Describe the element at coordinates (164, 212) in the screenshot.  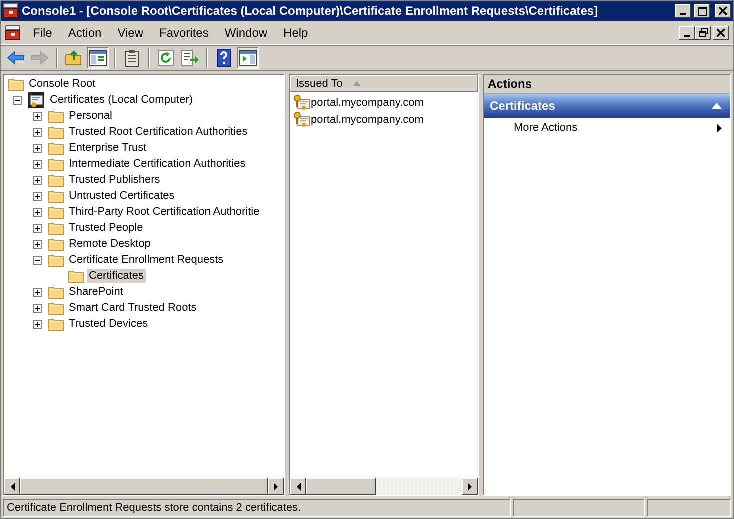
I see `tree-item: Third-Party Root Certification Authoritie` at that location.